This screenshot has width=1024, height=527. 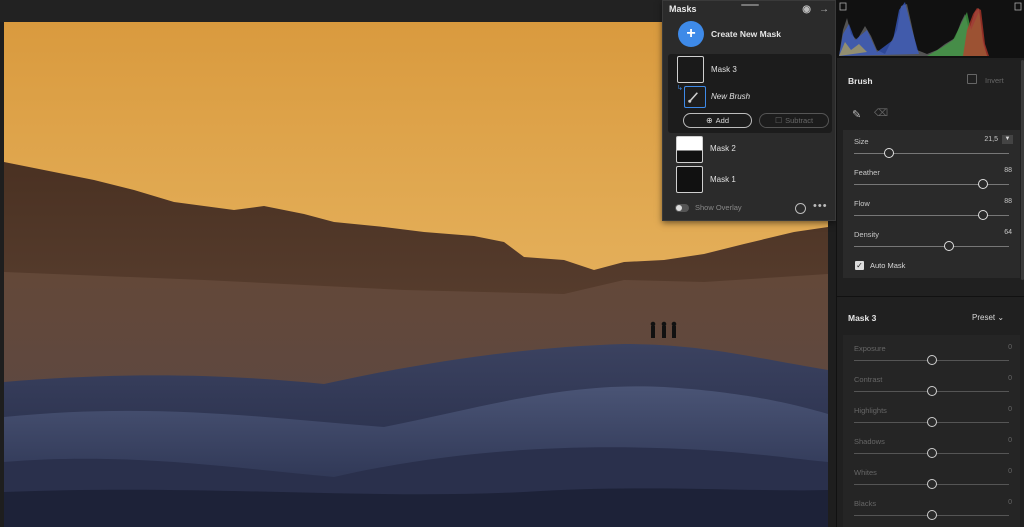 I want to click on highlights-label: Highlights, so click(x=870, y=410).